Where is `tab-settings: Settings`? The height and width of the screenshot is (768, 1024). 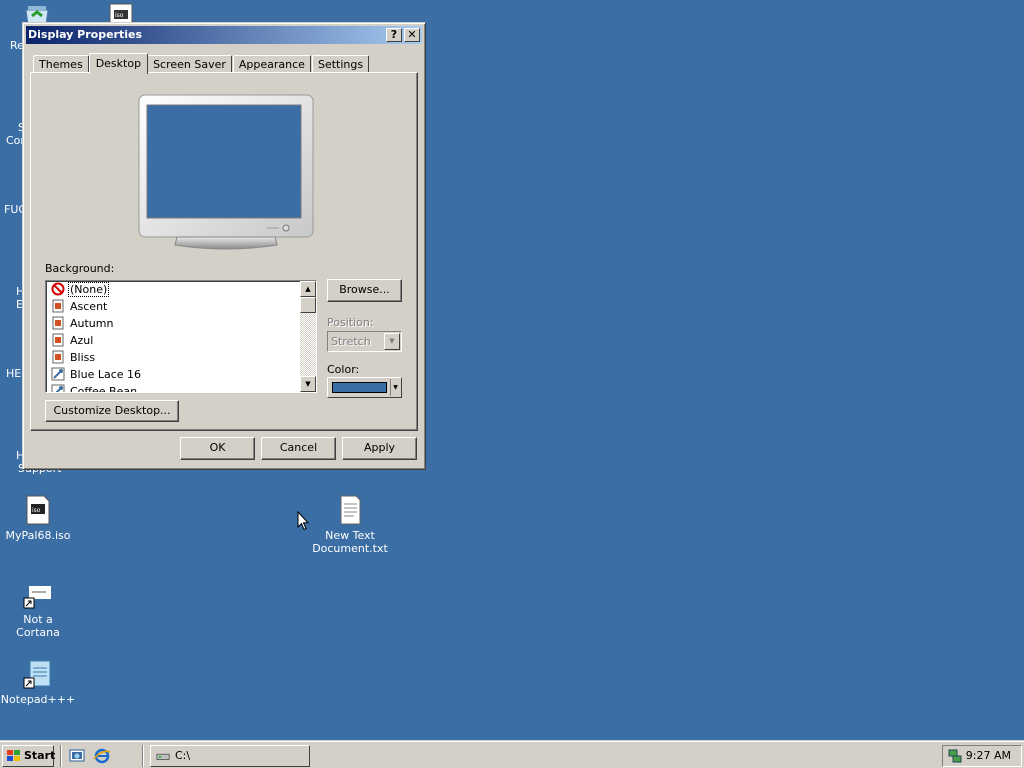 tab-settings: Settings is located at coordinates (340, 64).